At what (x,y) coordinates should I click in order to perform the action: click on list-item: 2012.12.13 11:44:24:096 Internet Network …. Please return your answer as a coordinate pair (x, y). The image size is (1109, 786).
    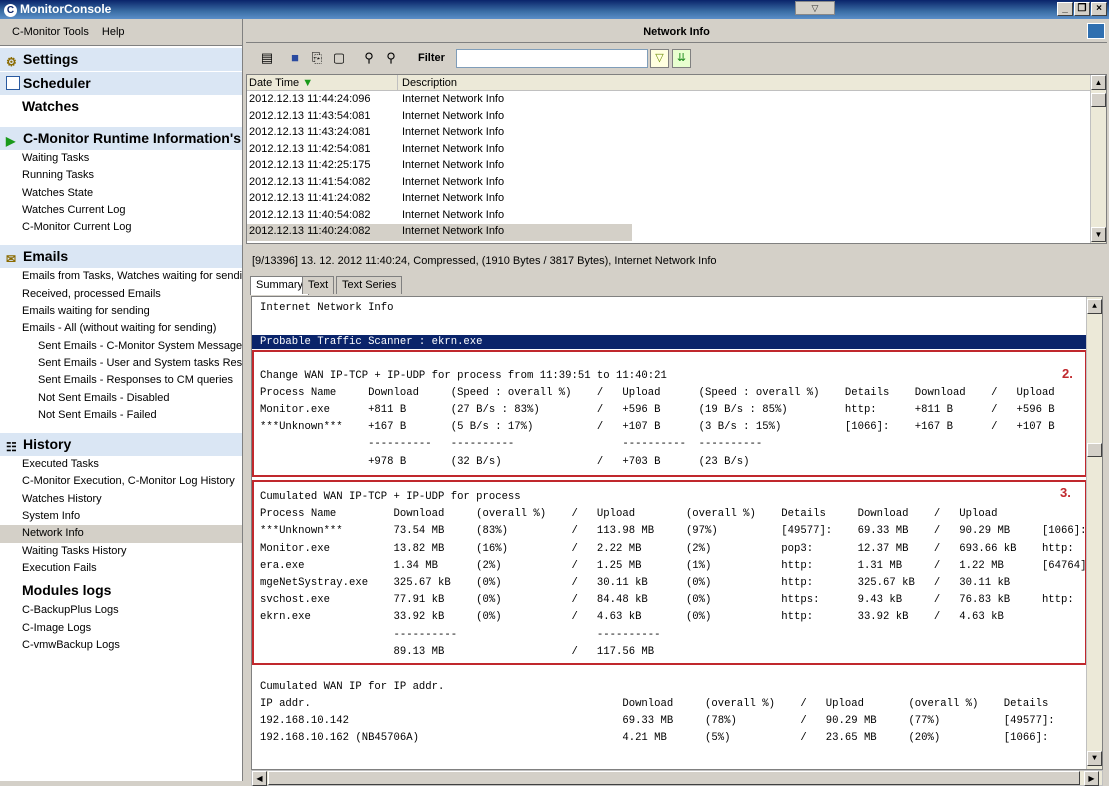
    Looking at the image, I should click on (439, 100).